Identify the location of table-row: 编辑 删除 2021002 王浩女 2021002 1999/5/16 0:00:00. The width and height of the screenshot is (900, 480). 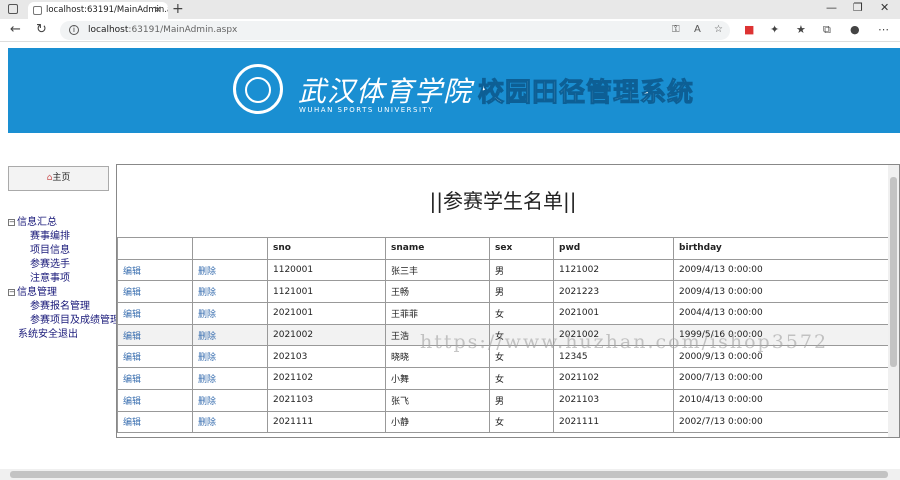
(503, 335).